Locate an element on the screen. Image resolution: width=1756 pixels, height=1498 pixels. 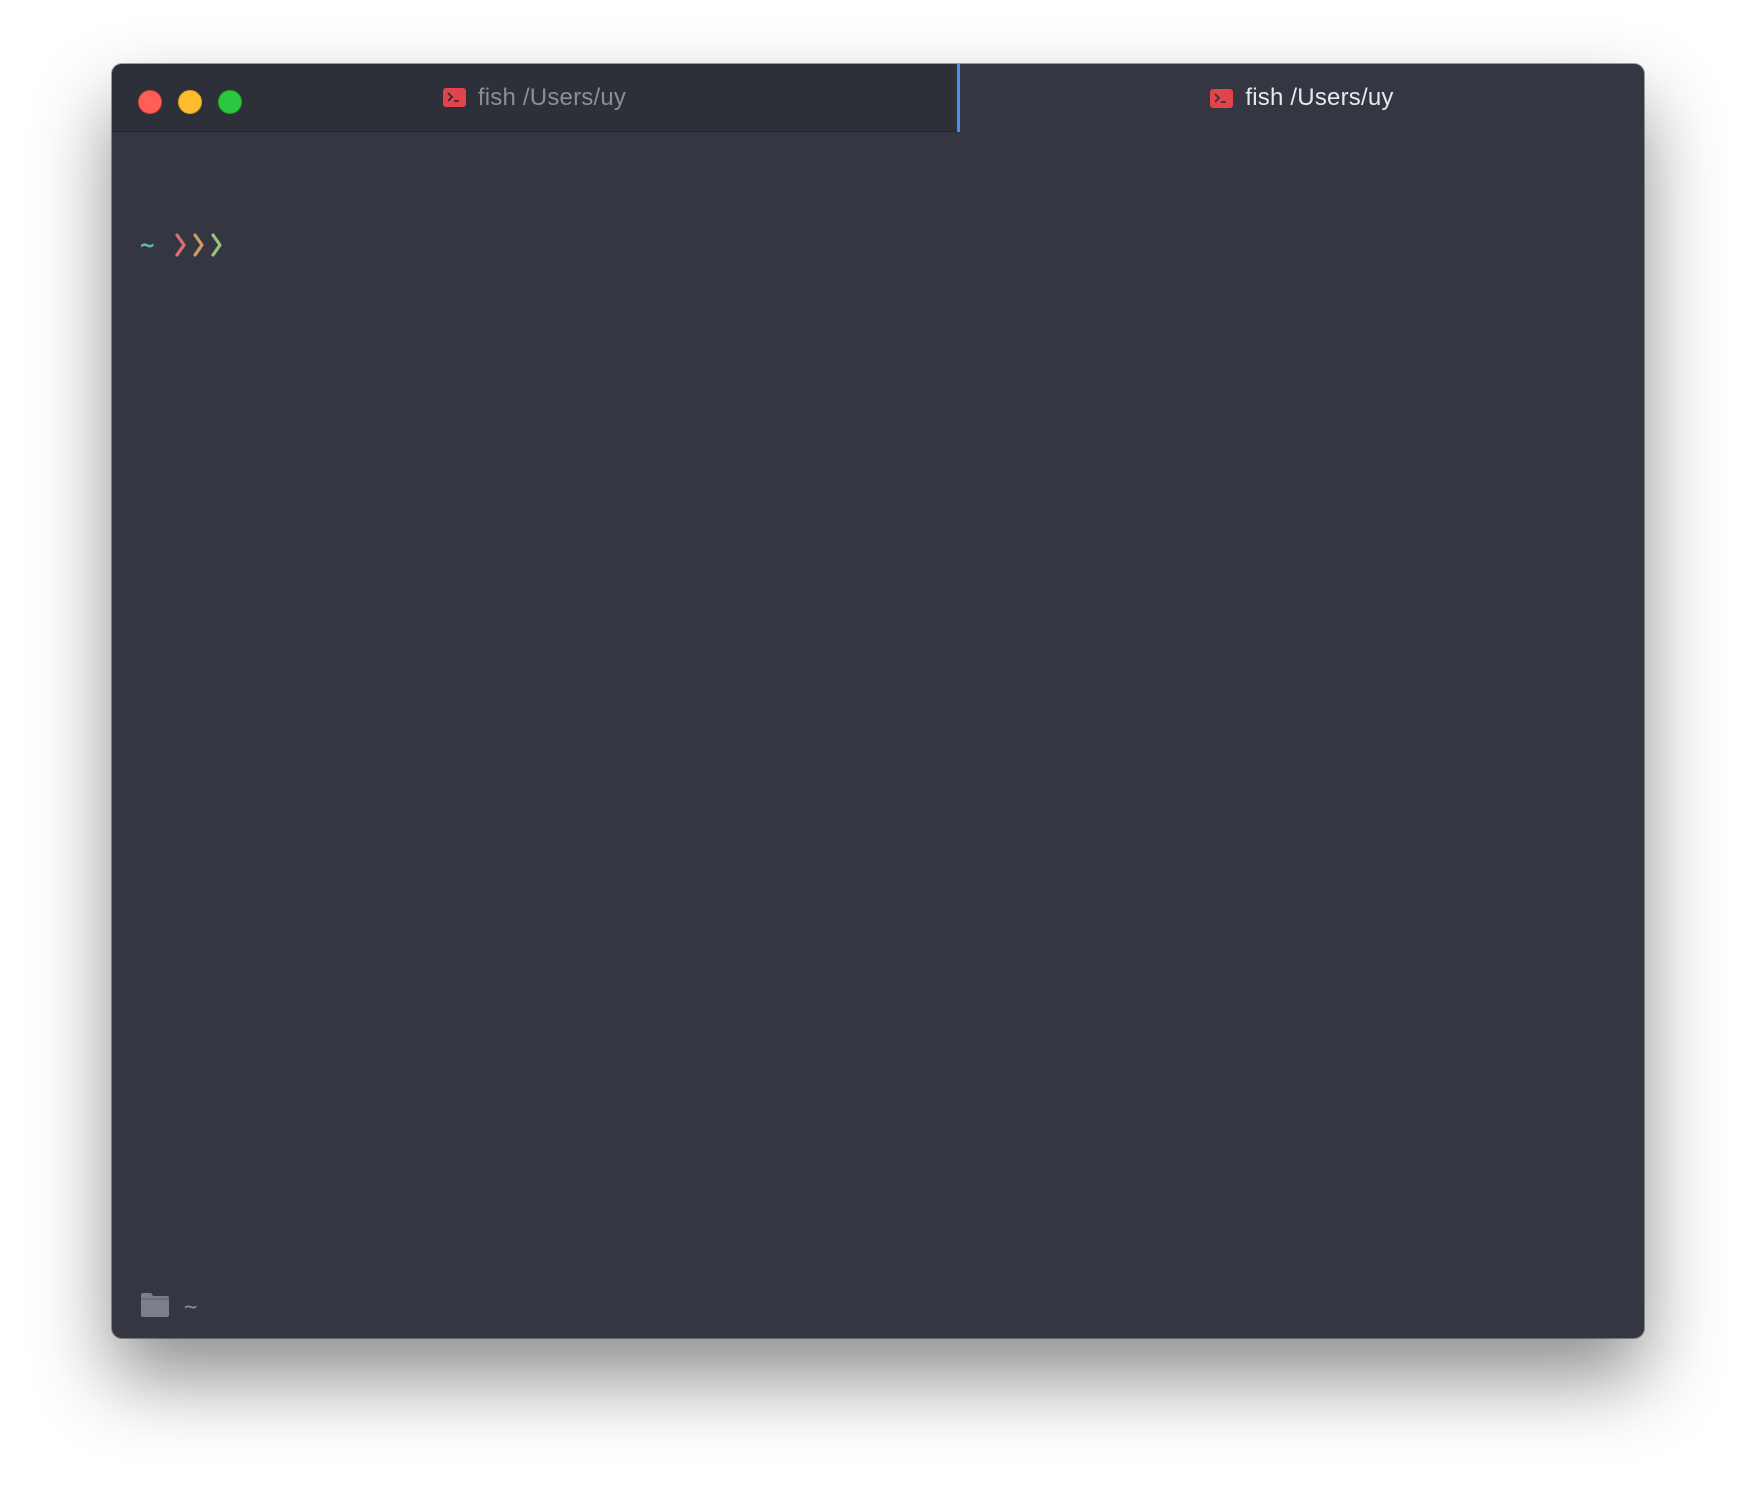
shell-prompt: ~ is located at coordinates (183, 245).